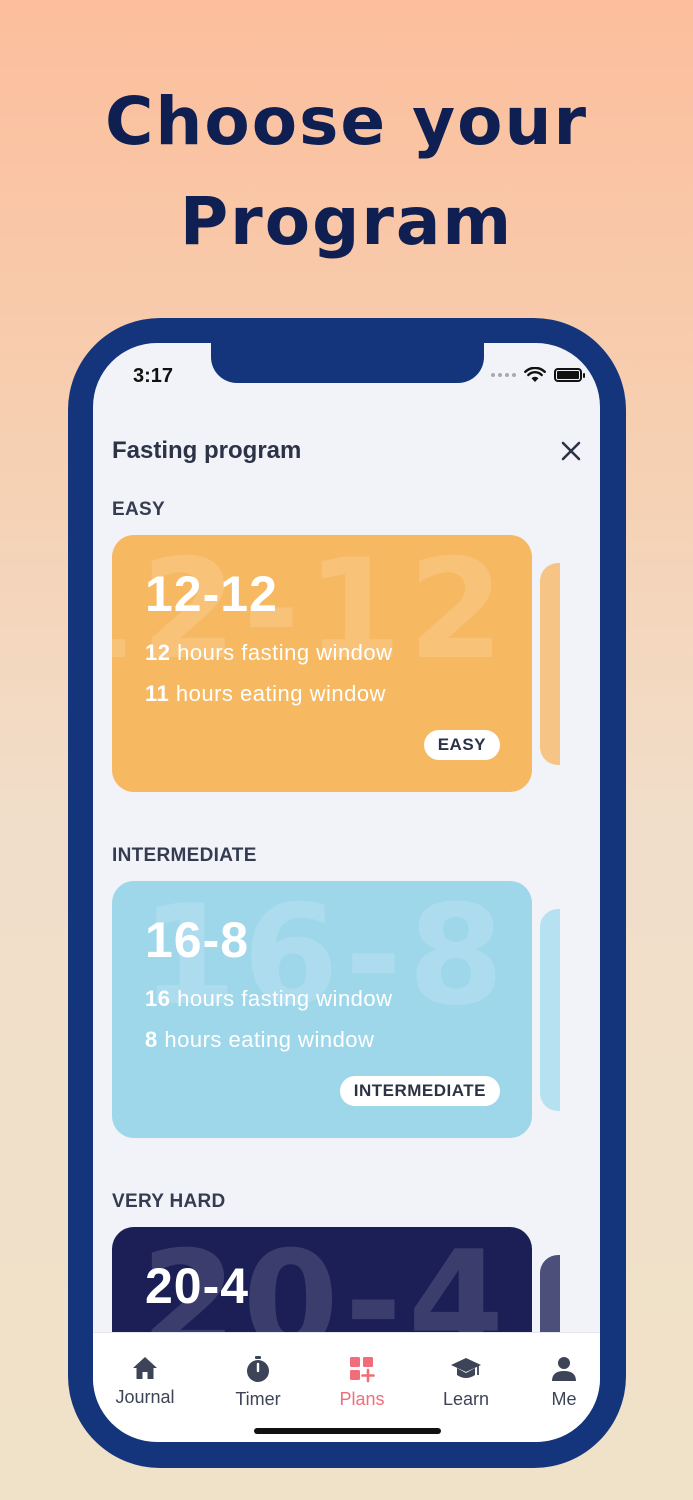 The height and width of the screenshot is (1500, 693). What do you see at coordinates (569, 375) in the screenshot?
I see `battery-icon` at bounding box center [569, 375].